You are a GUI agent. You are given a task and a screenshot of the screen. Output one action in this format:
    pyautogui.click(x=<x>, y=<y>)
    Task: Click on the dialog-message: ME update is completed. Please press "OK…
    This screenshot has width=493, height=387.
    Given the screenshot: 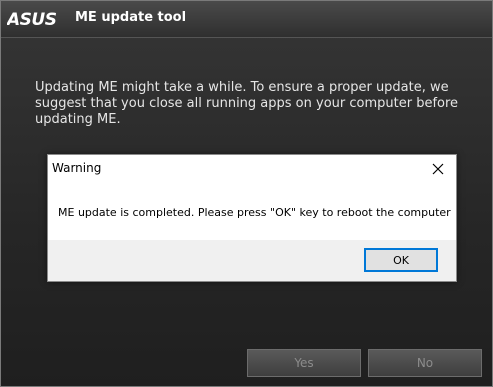 What is the action you would take?
    pyautogui.click(x=254, y=212)
    